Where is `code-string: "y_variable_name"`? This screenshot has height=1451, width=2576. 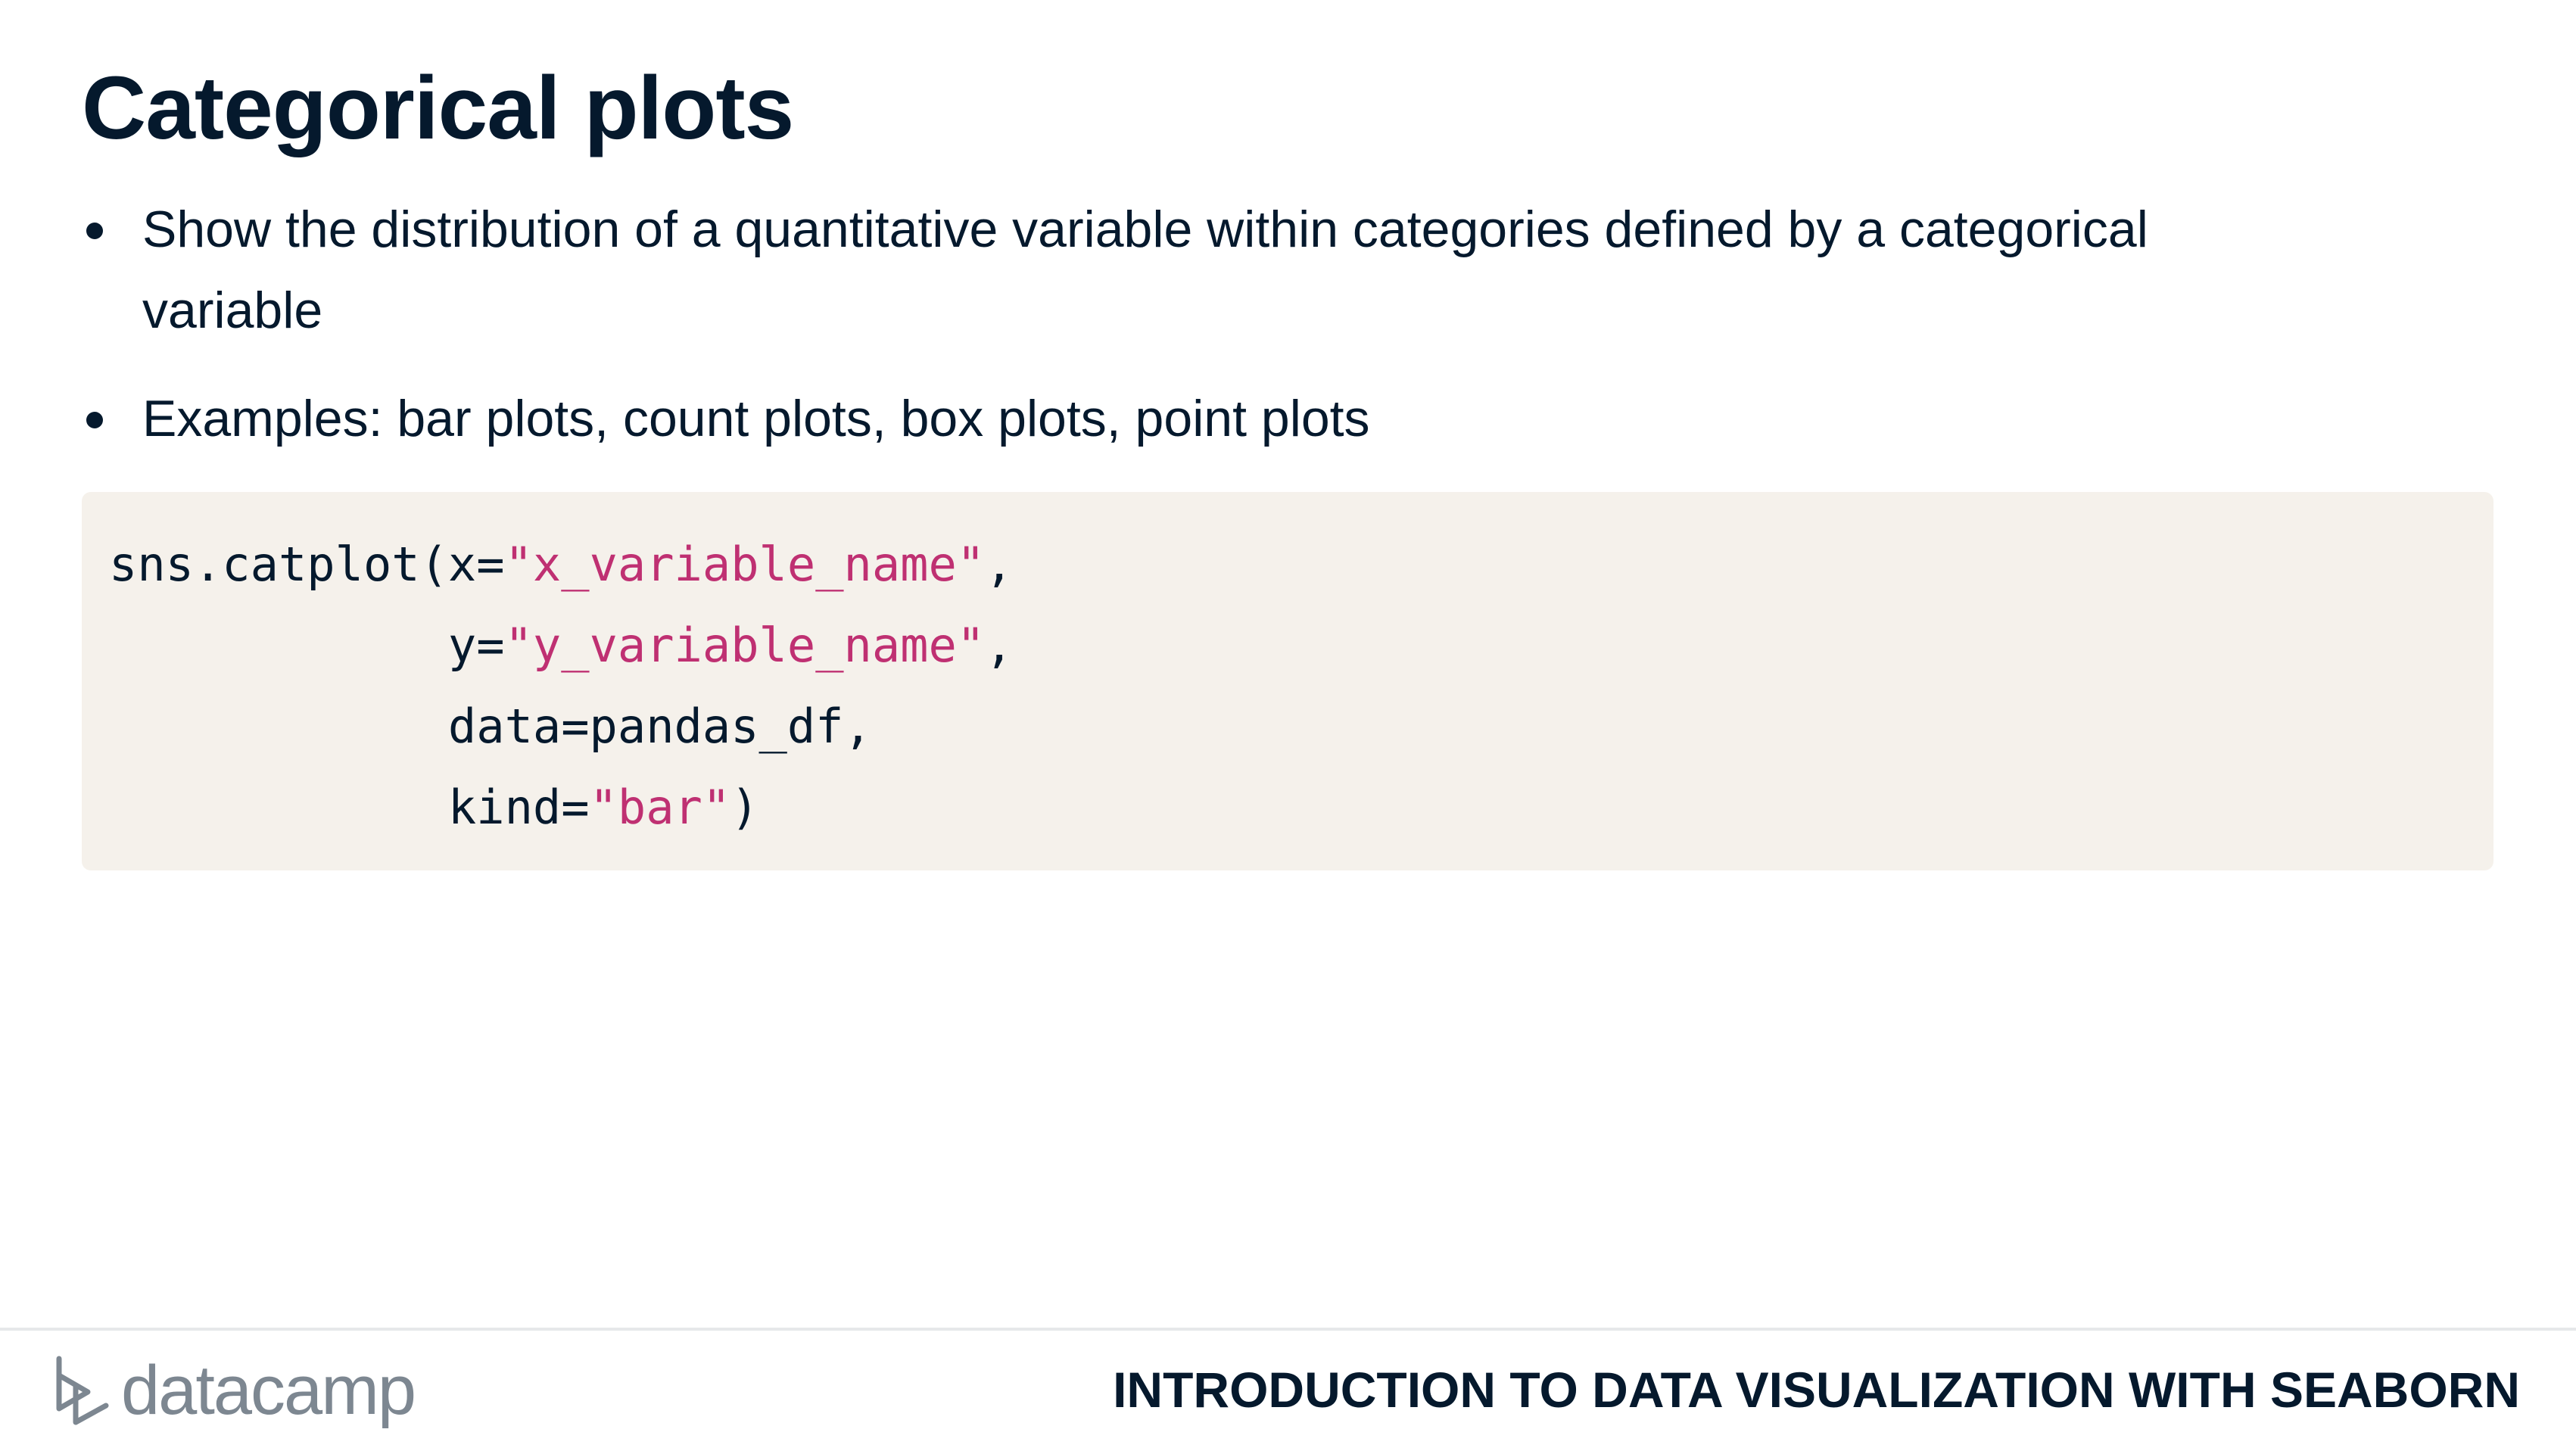 code-string: "y_variable_name" is located at coordinates (745, 645).